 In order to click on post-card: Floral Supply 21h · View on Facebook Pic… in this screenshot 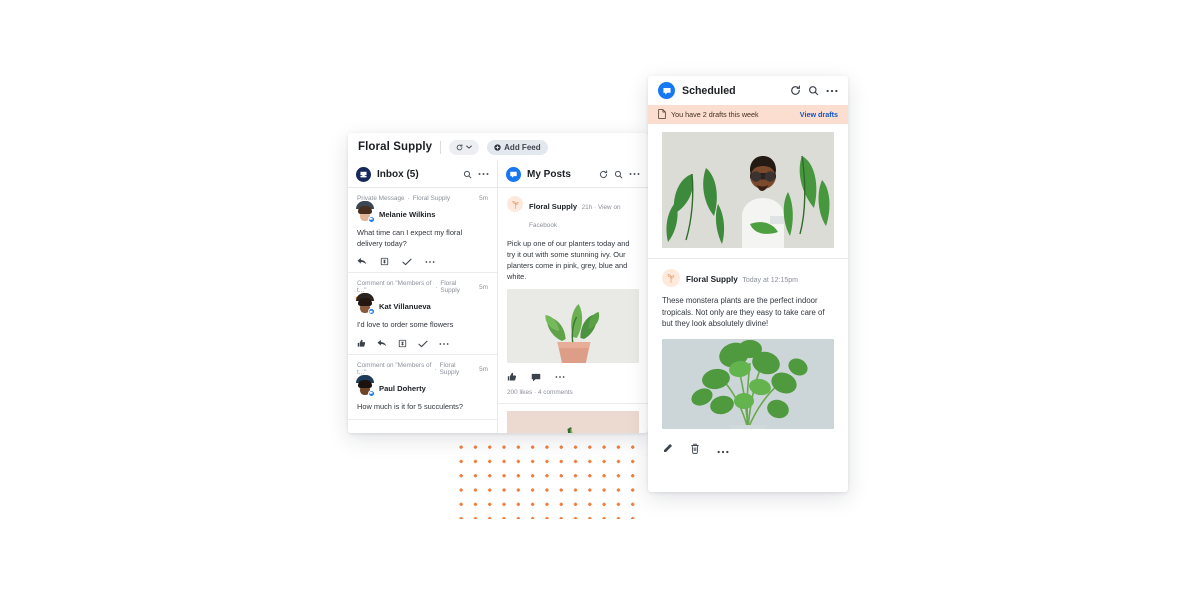, I will do `click(573, 296)`.